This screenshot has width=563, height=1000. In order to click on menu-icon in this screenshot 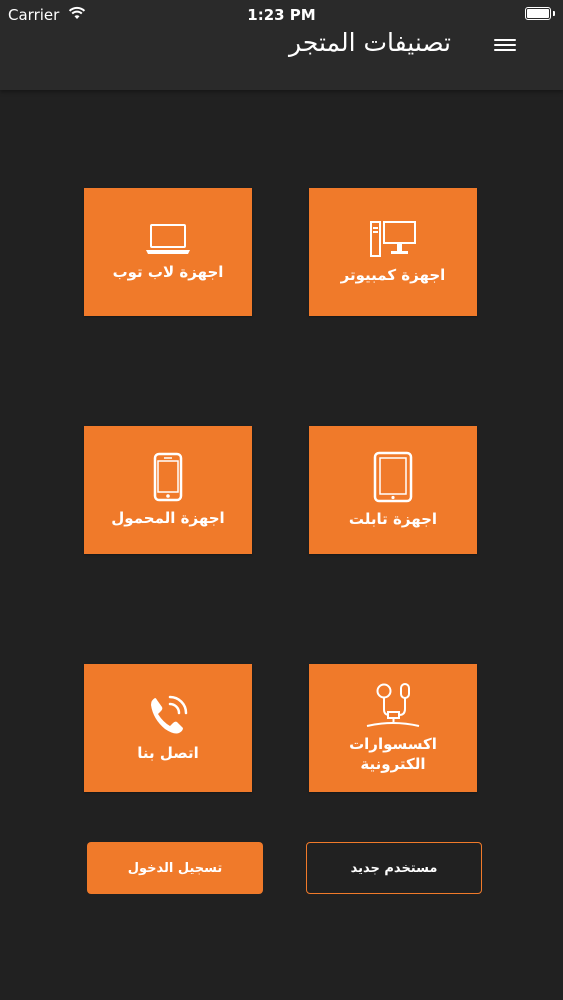, I will do `click(505, 45)`.